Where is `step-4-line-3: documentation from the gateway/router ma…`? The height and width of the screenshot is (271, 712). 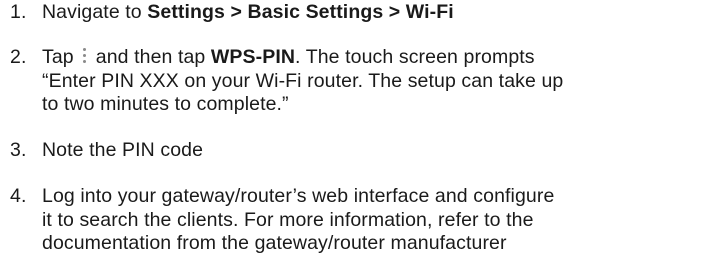
step-4-line-3: documentation from the gateway/router ma… is located at coordinates (274, 243).